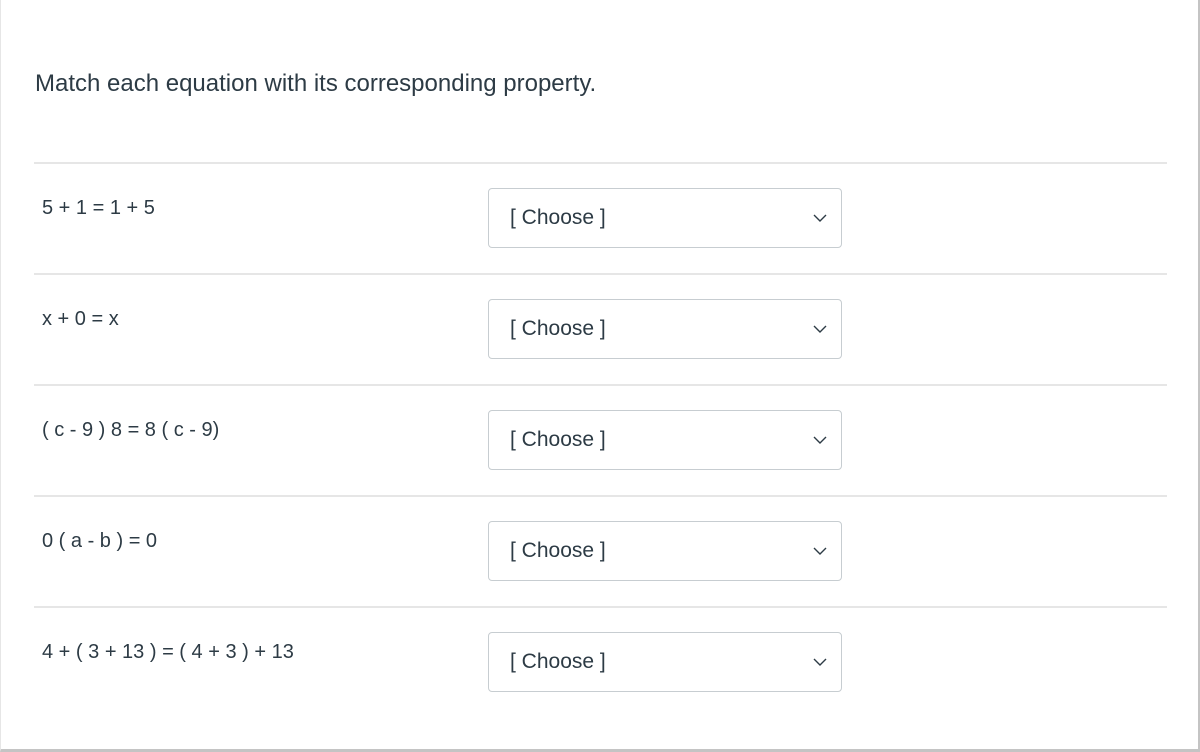 The height and width of the screenshot is (752, 1200). I want to click on answer-row: ( c - 9 ) 8 = 8 ( c - 9) [ Choose ], so click(600, 440).